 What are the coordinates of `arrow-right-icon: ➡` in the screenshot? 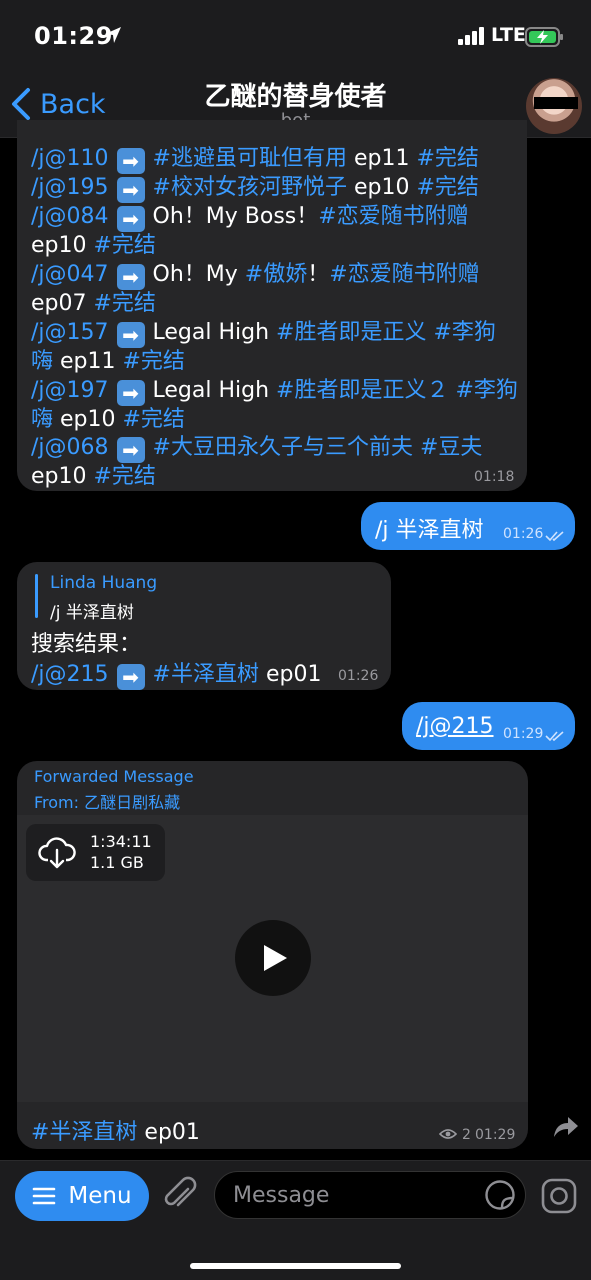 It's located at (130, 677).